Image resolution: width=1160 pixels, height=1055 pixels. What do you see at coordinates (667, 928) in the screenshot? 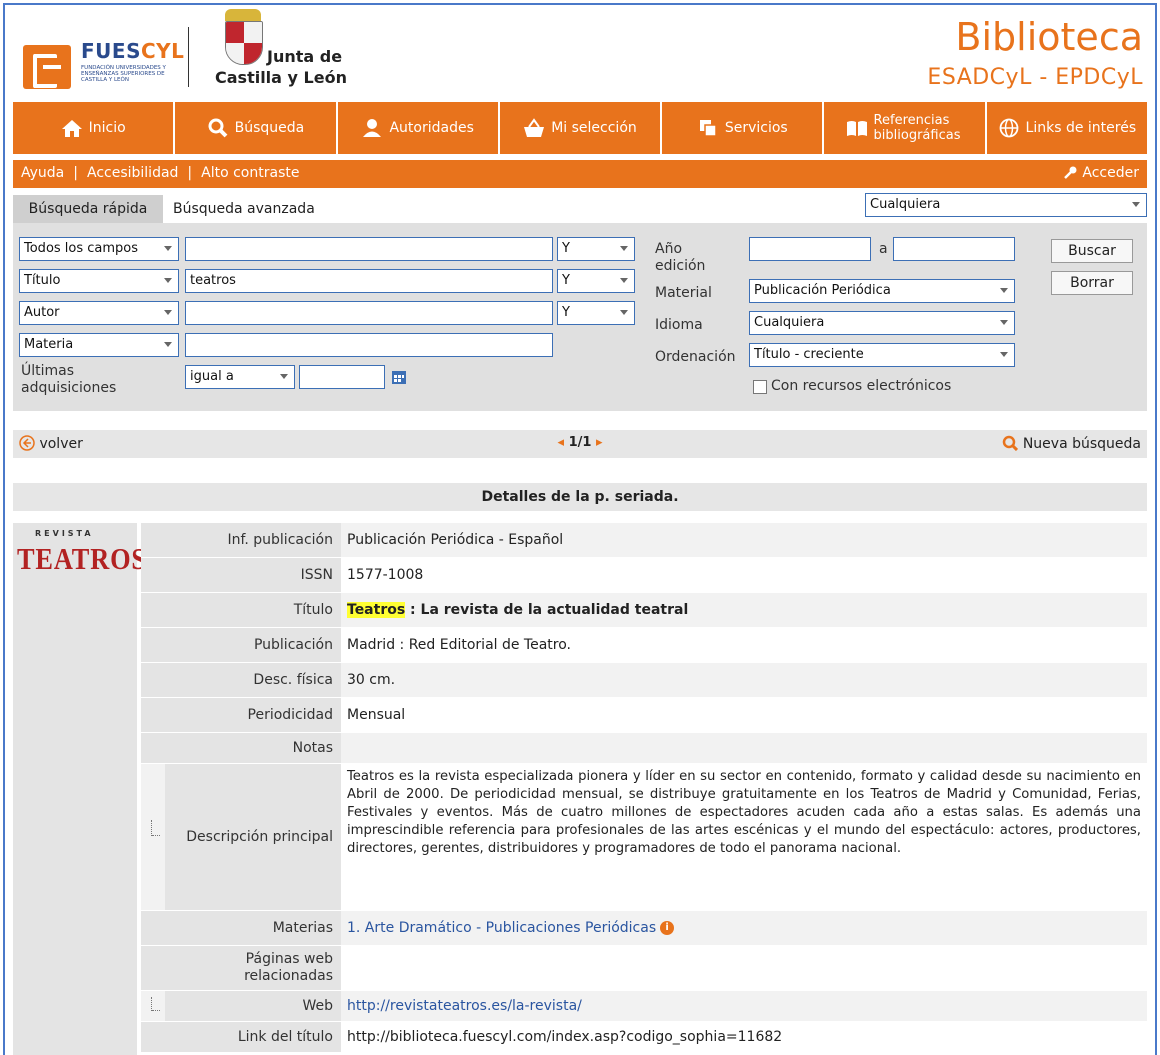
I see `info-icon: i` at bounding box center [667, 928].